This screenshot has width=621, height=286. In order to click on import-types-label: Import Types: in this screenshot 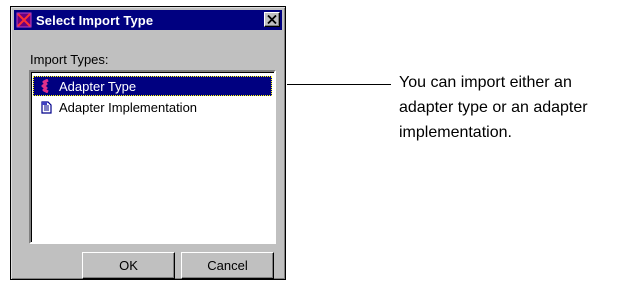, I will do `click(69, 59)`.